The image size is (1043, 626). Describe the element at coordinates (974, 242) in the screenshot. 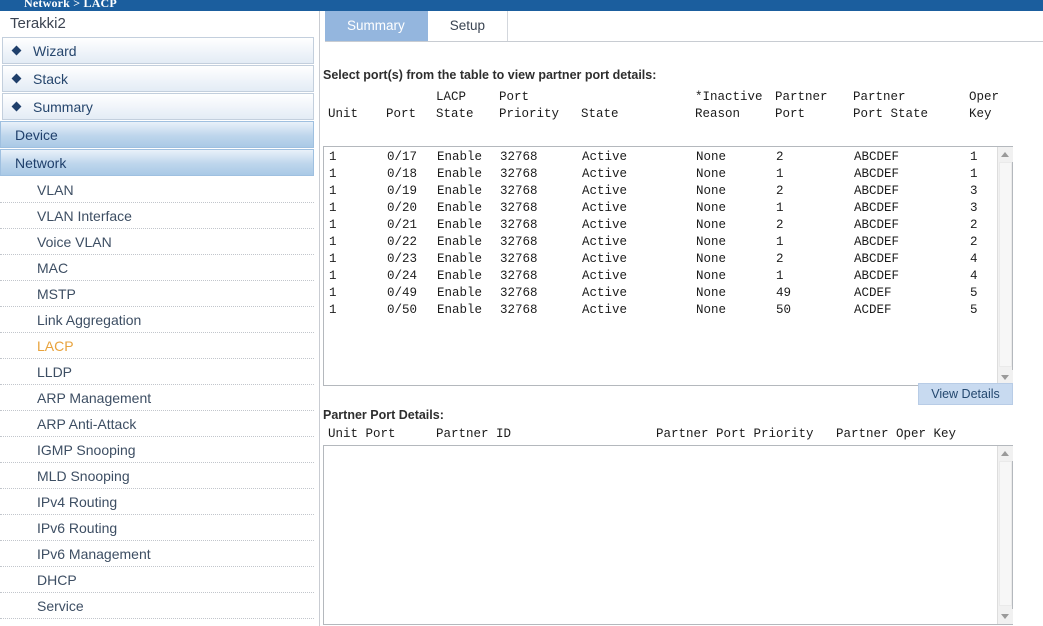

I see `cell-oper-key: 2` at that location.